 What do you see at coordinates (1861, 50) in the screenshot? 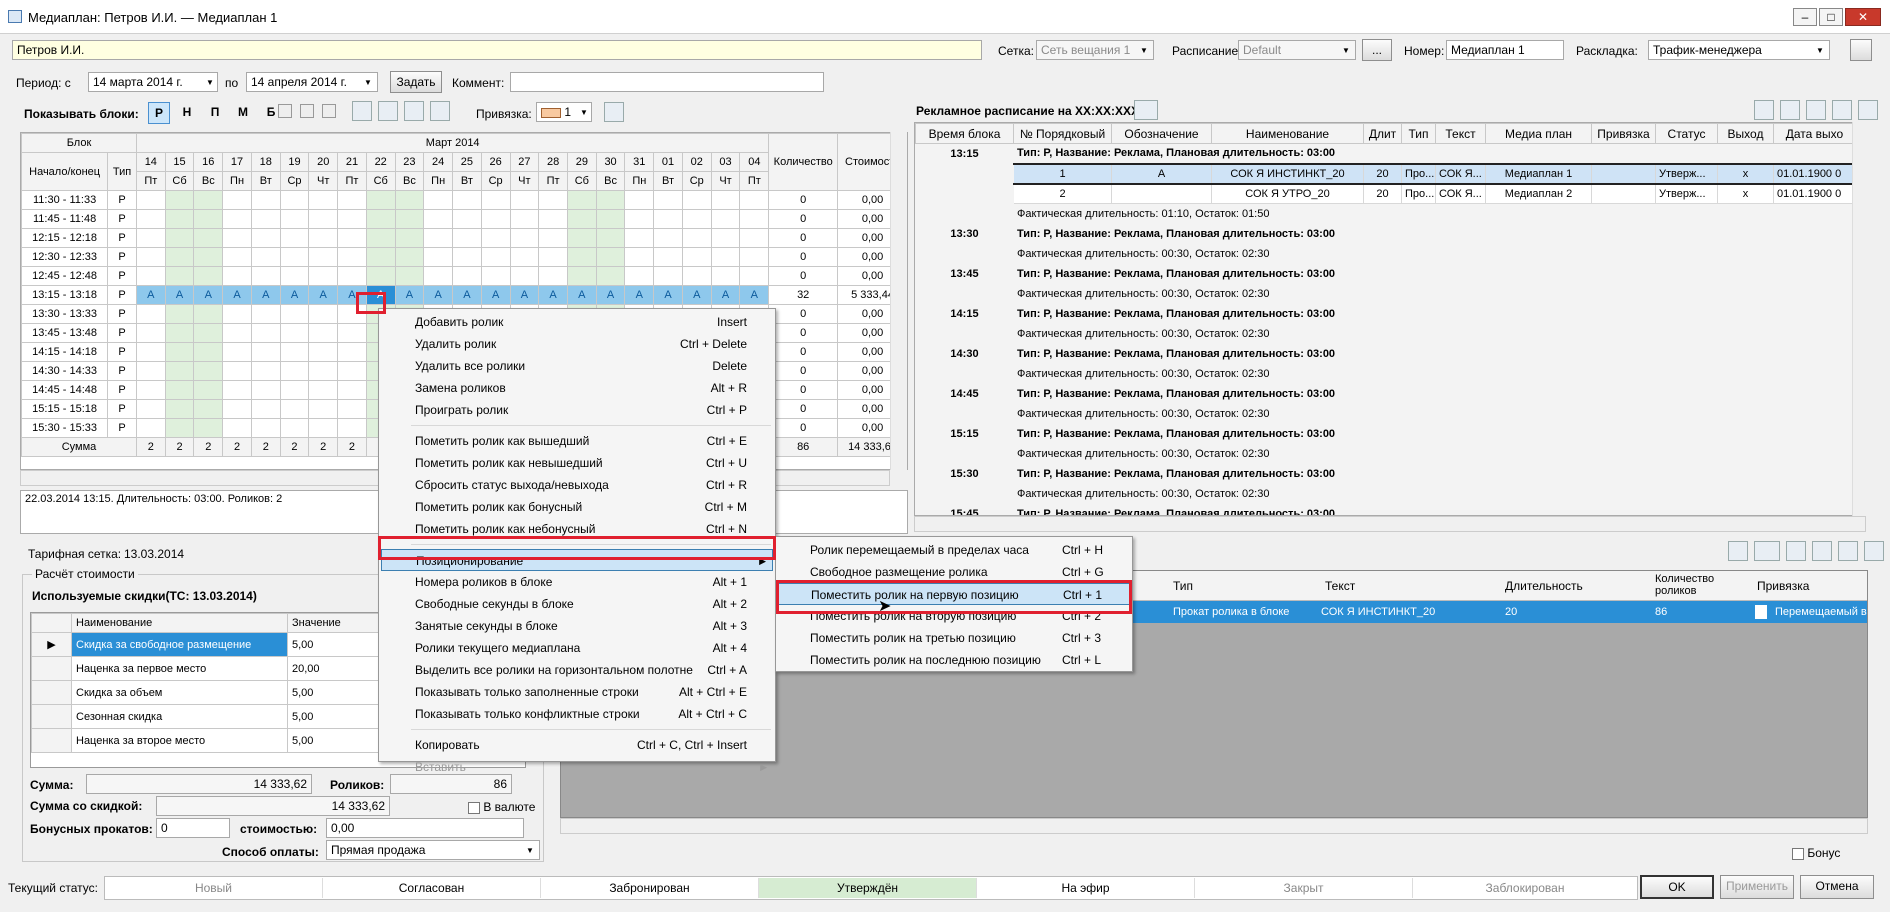
I see `layout-settings-button` at bounding box center [1861, 50].